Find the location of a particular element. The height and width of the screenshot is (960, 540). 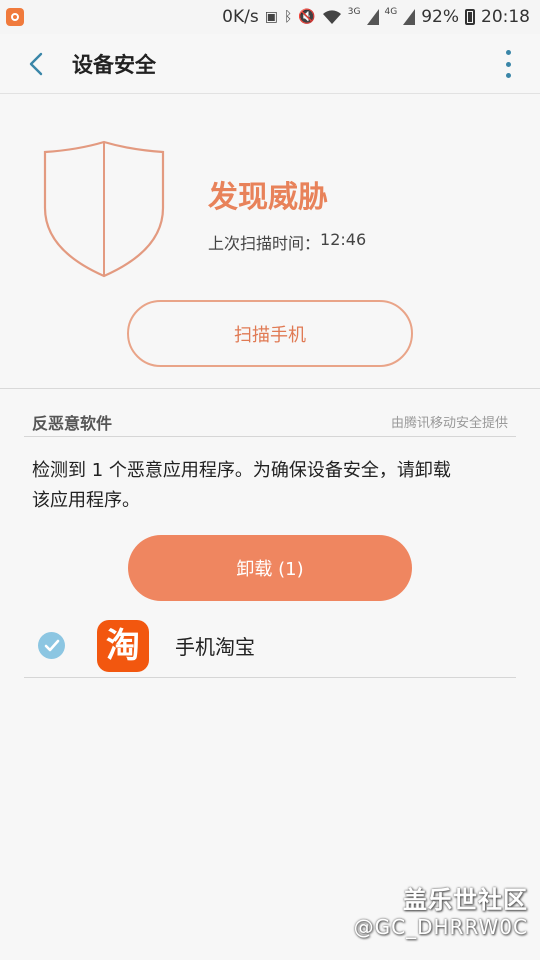

clock: 20:18 is located at coordinates (505, 17).